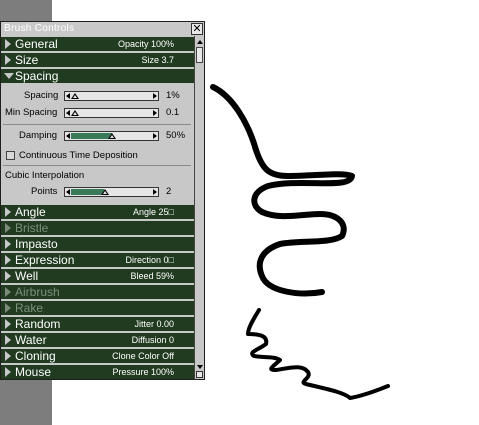 This screenshot has height=425, width=479. I want to click on min-spacing-slider, so click(111, 113).